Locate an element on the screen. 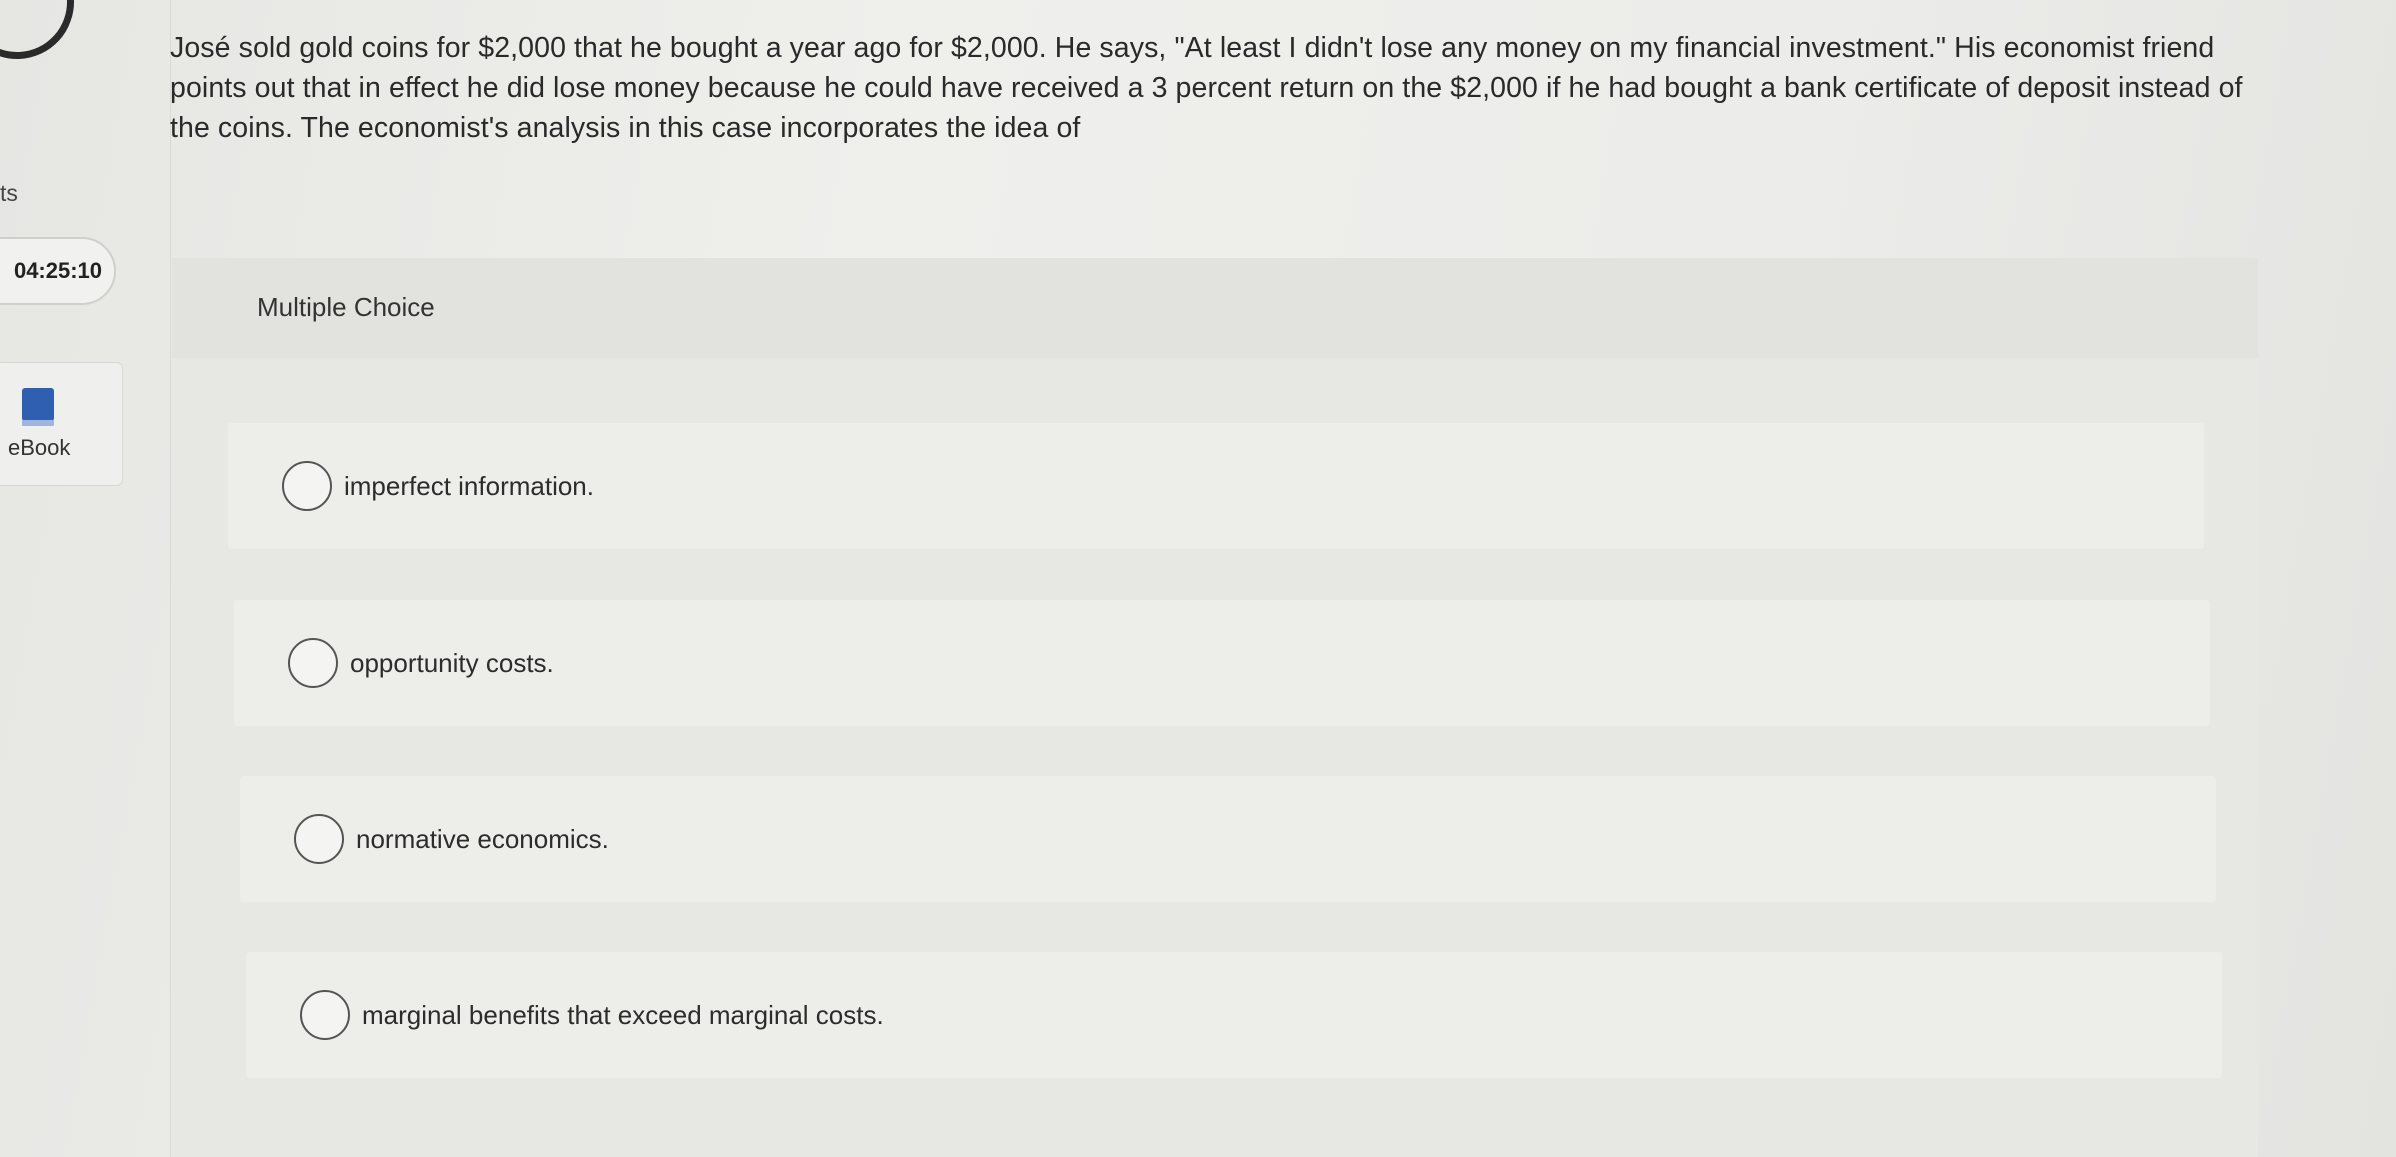 Image resolution: width=2396 pixels, height=1157 pixels. multiple-choice-header: Multiple Choice is located at coordinates (1215, 308).